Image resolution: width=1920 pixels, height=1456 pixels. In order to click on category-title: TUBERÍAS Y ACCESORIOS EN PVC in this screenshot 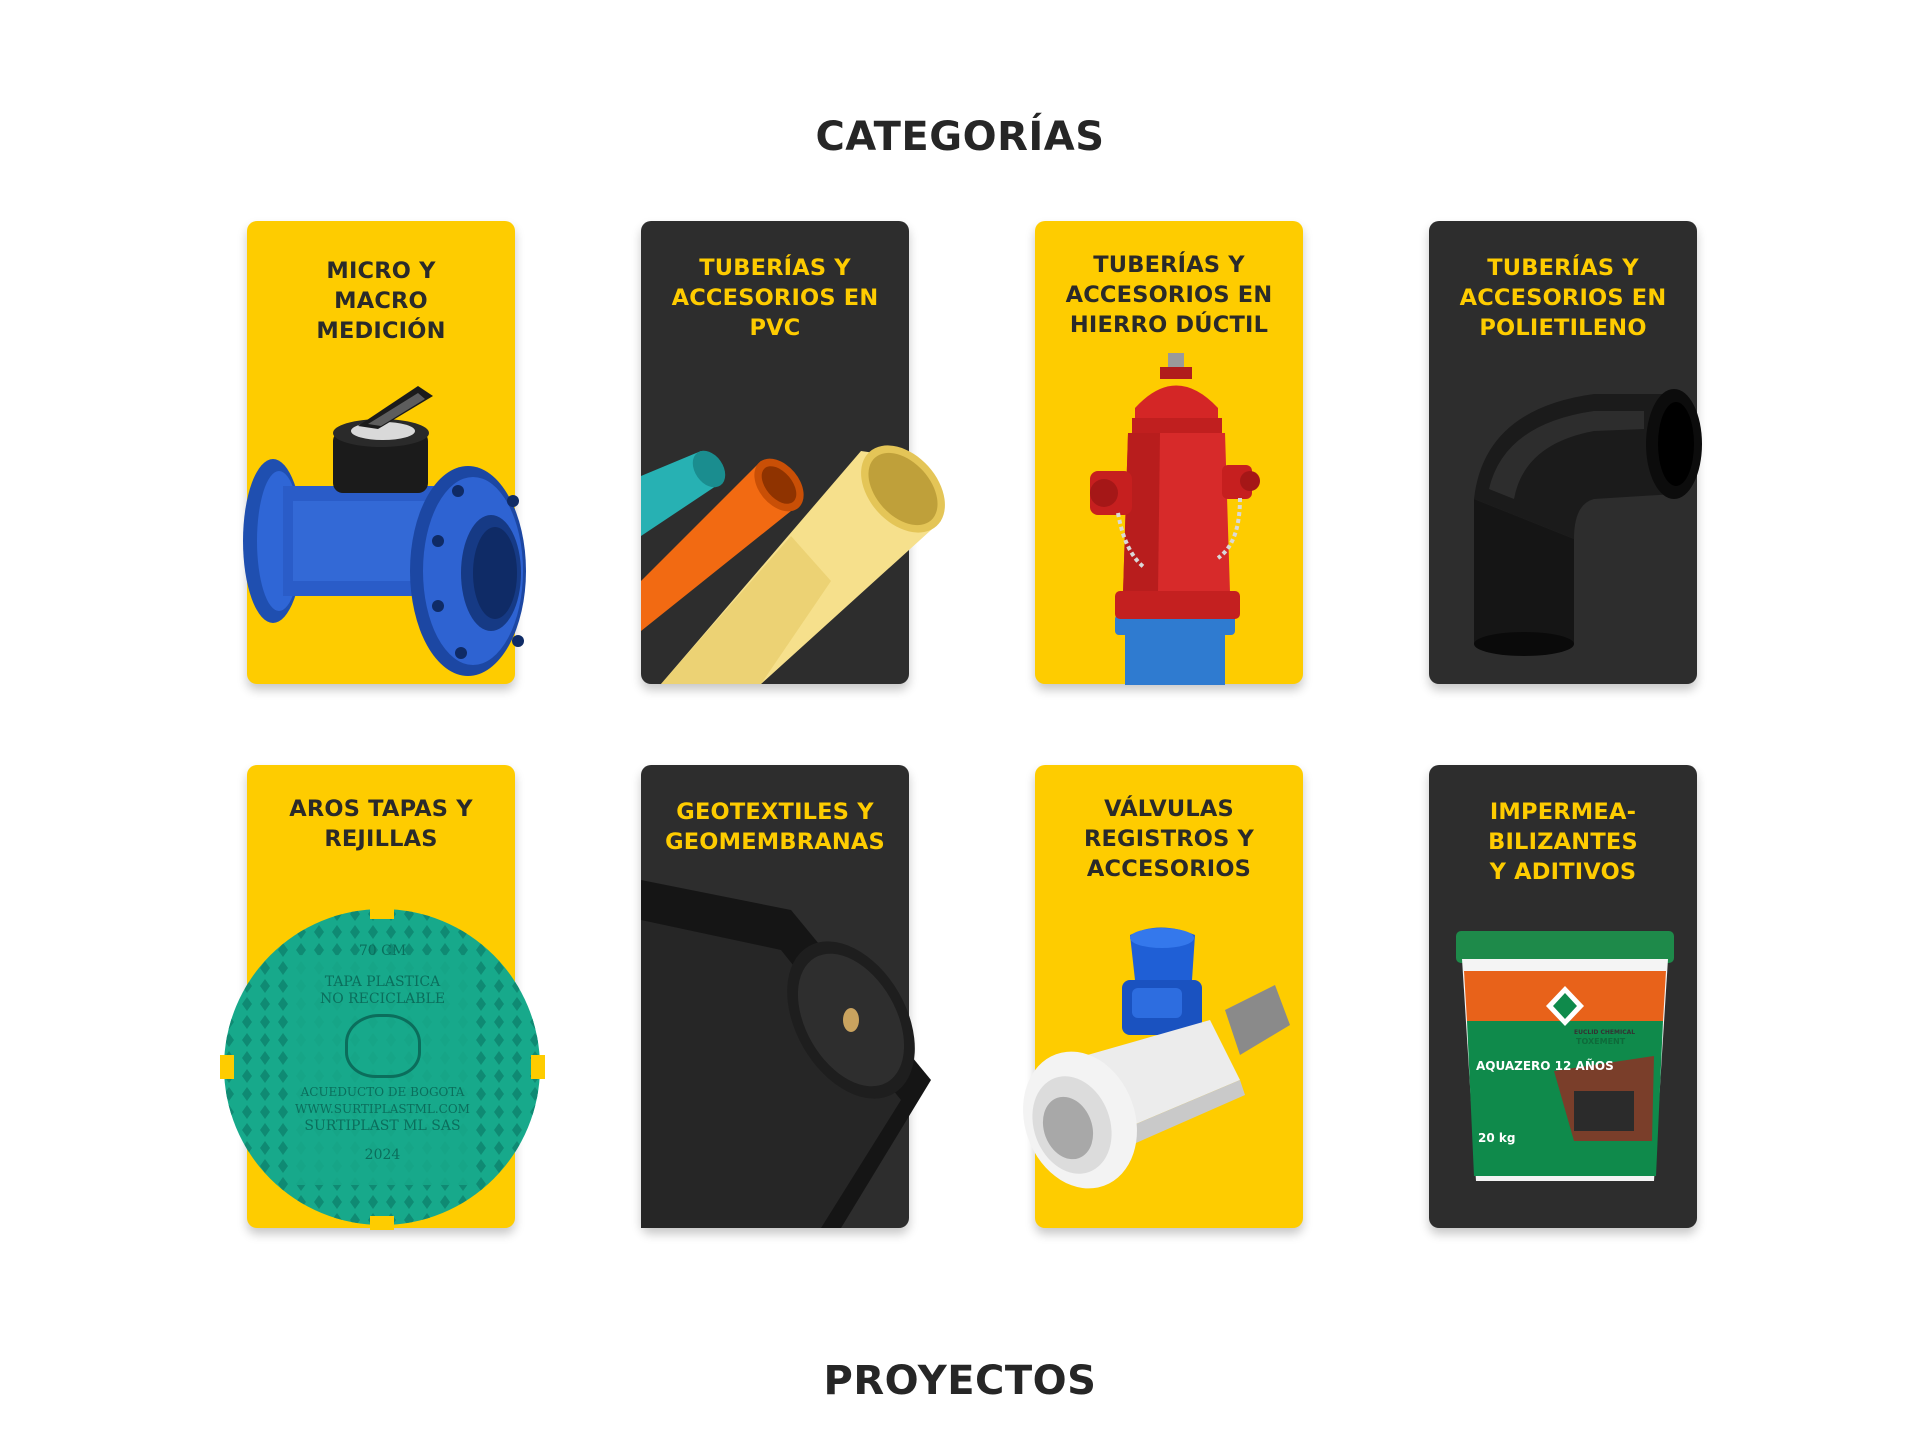, I will do `click(775, 298)`.